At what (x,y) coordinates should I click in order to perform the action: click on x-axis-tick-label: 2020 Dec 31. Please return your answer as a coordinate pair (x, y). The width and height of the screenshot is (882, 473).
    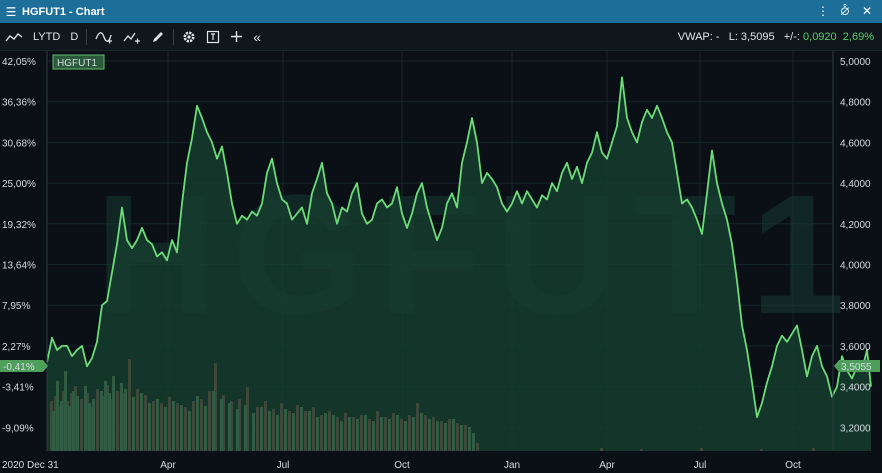
    Looking at the image, I should click on (30, 465).